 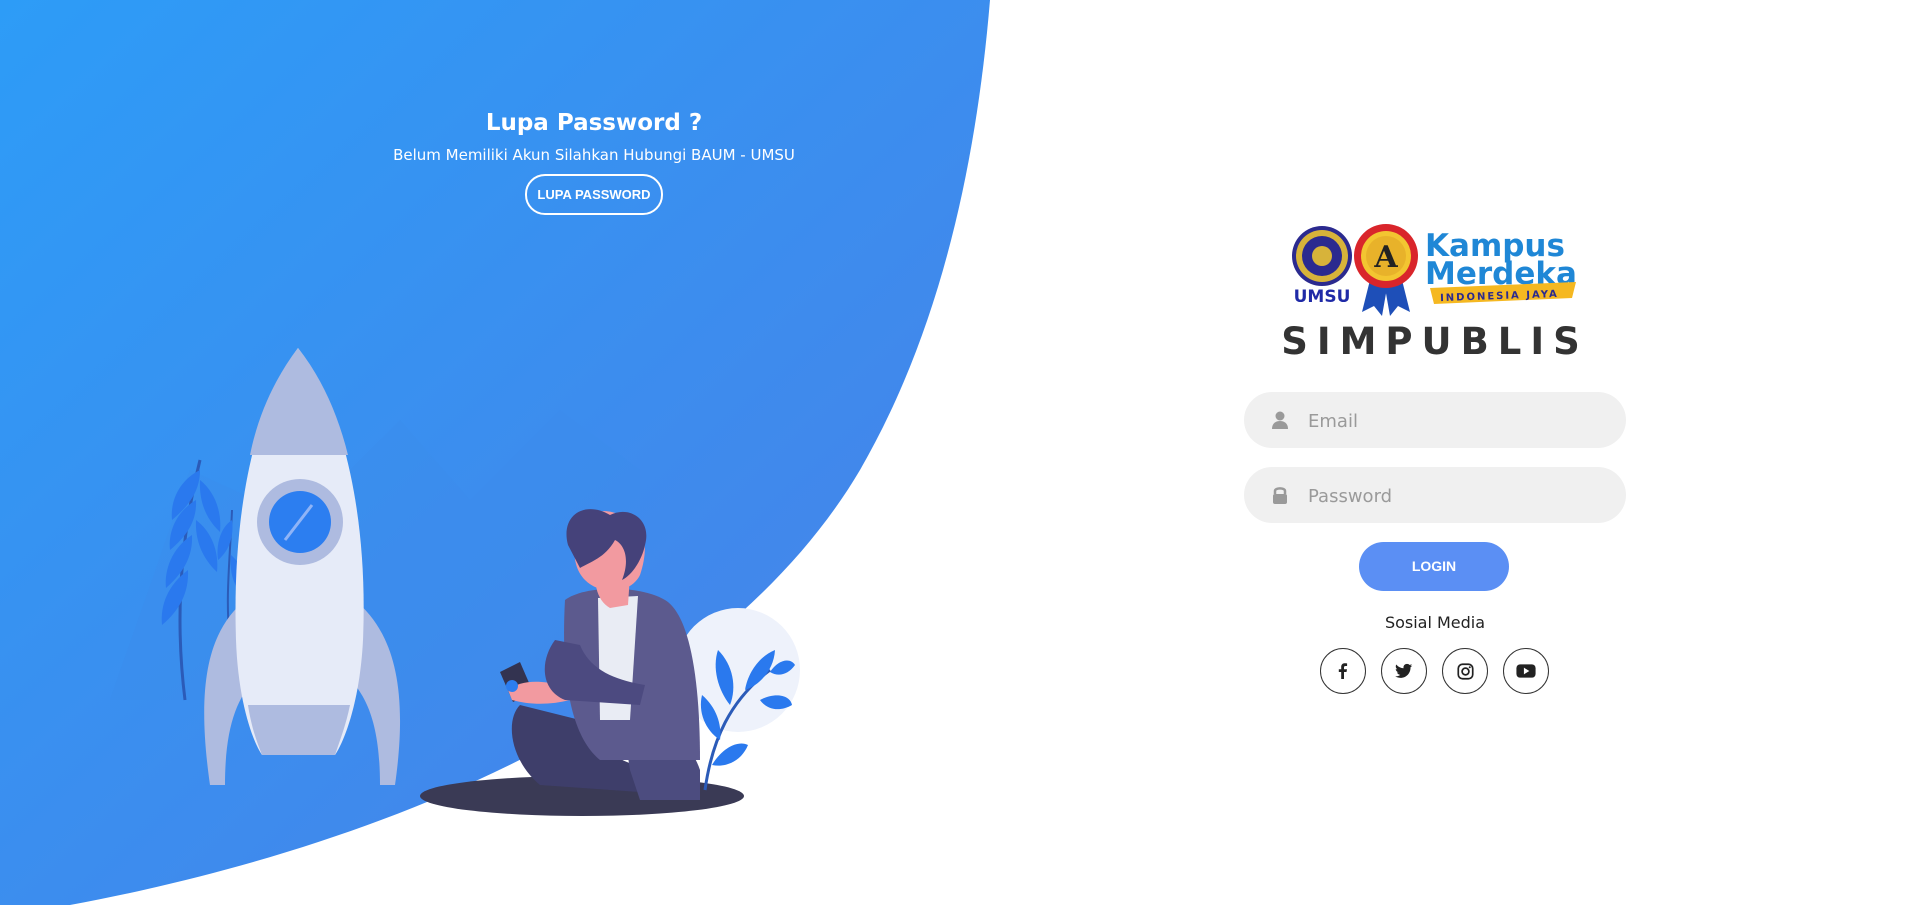 What do you see at coordinates (1434, 566) in the screenshot?
I see `login-button: LOGIN` at bounding box center [1434, 566].